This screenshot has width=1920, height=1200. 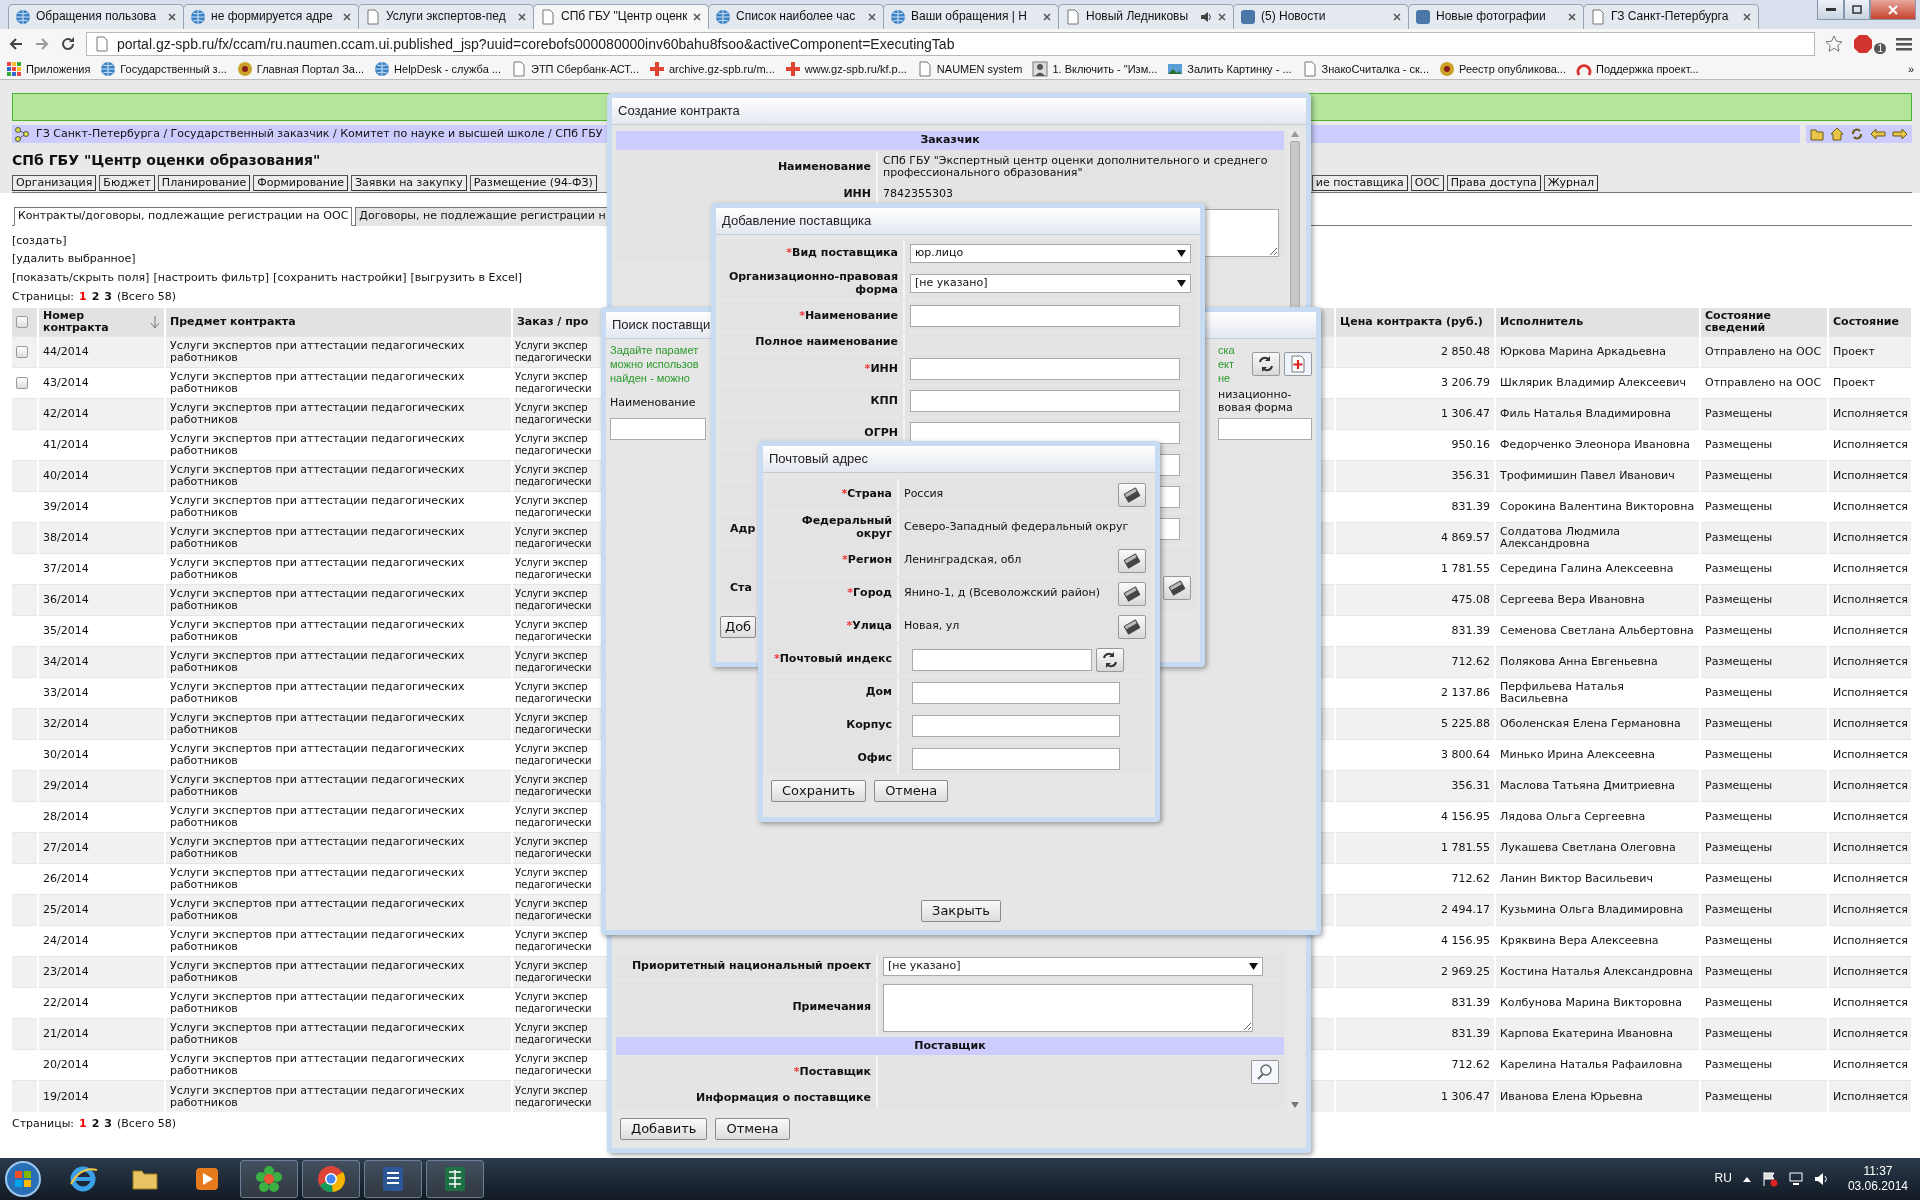 What do you see at coordinates (1265, 1072) in the screenshot?
I see `search-button` at bounding box center [1265, 1072].